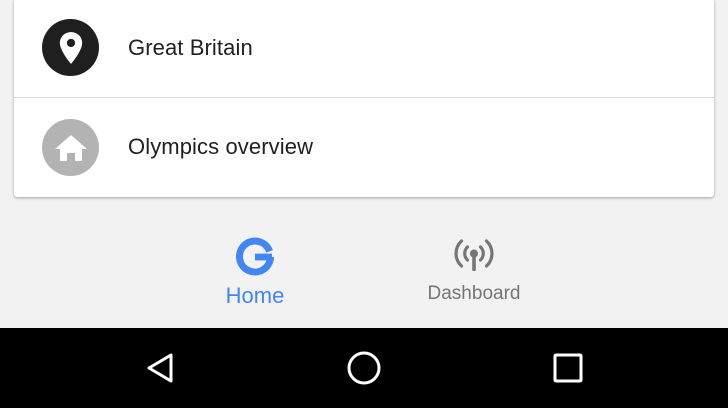 The image size is (728, 408). I want to click on nav-dashboard-label: Dashboard, so click(474, 293).